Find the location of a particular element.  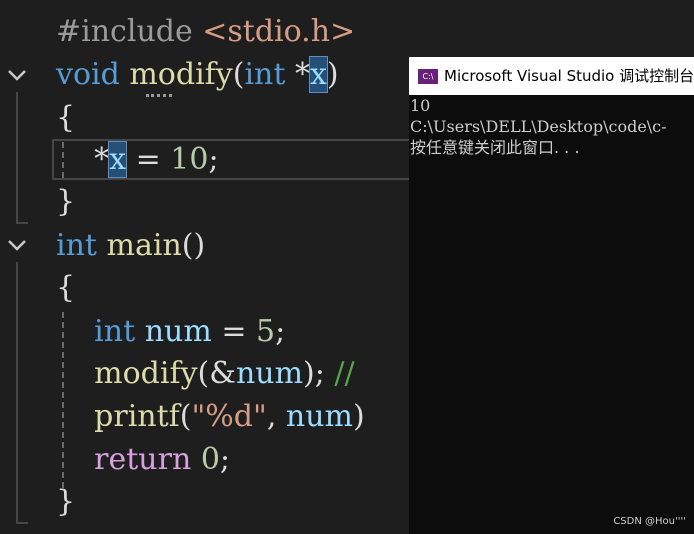

keyword: void is located at coordinates (88, 74).